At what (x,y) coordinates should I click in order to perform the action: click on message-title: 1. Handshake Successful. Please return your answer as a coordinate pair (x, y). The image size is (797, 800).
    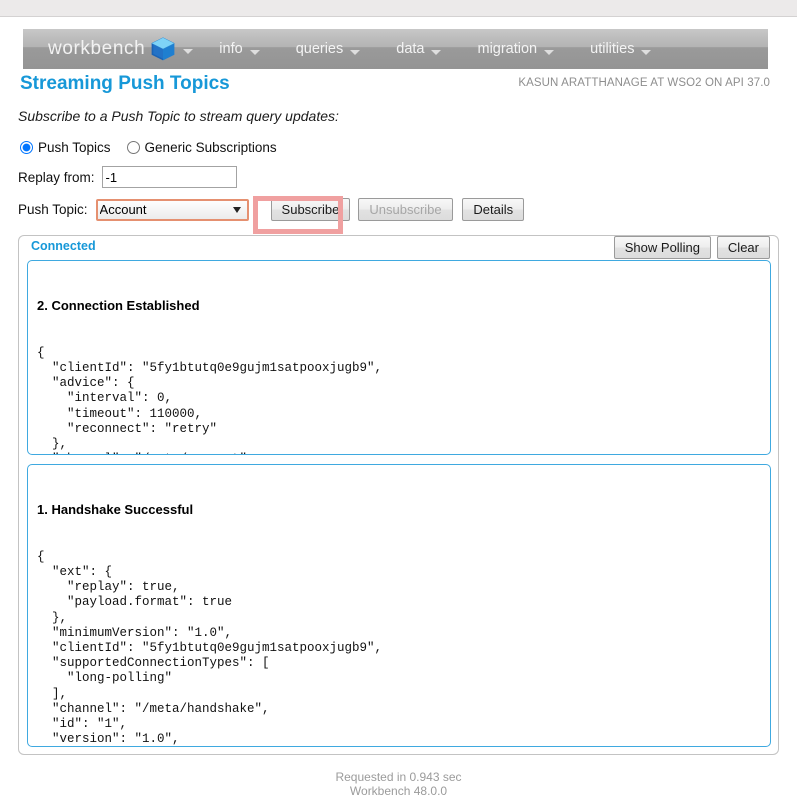
    Looking at the image, I should click on (115, 510).